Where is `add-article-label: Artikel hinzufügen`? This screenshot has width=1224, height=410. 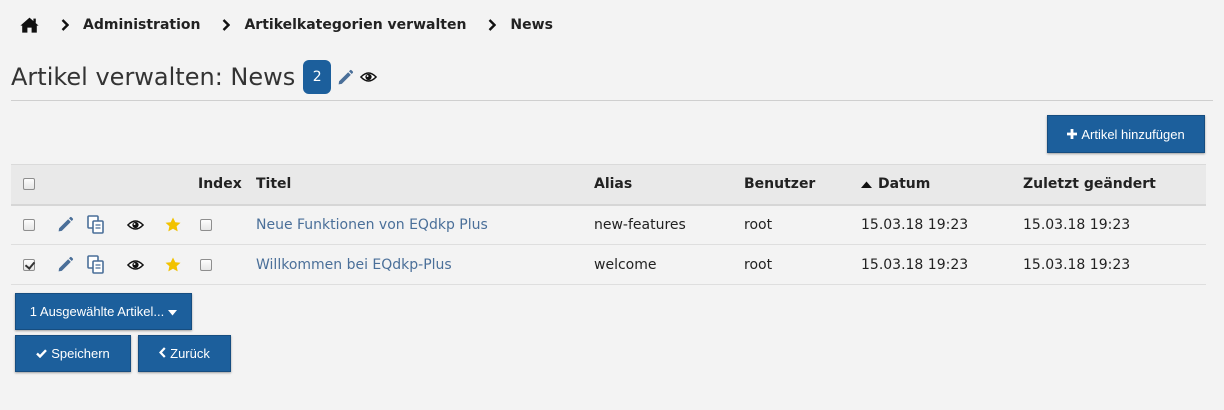
add-article-label: Artikel hinzufügen is located at coordinates (1133, 134).